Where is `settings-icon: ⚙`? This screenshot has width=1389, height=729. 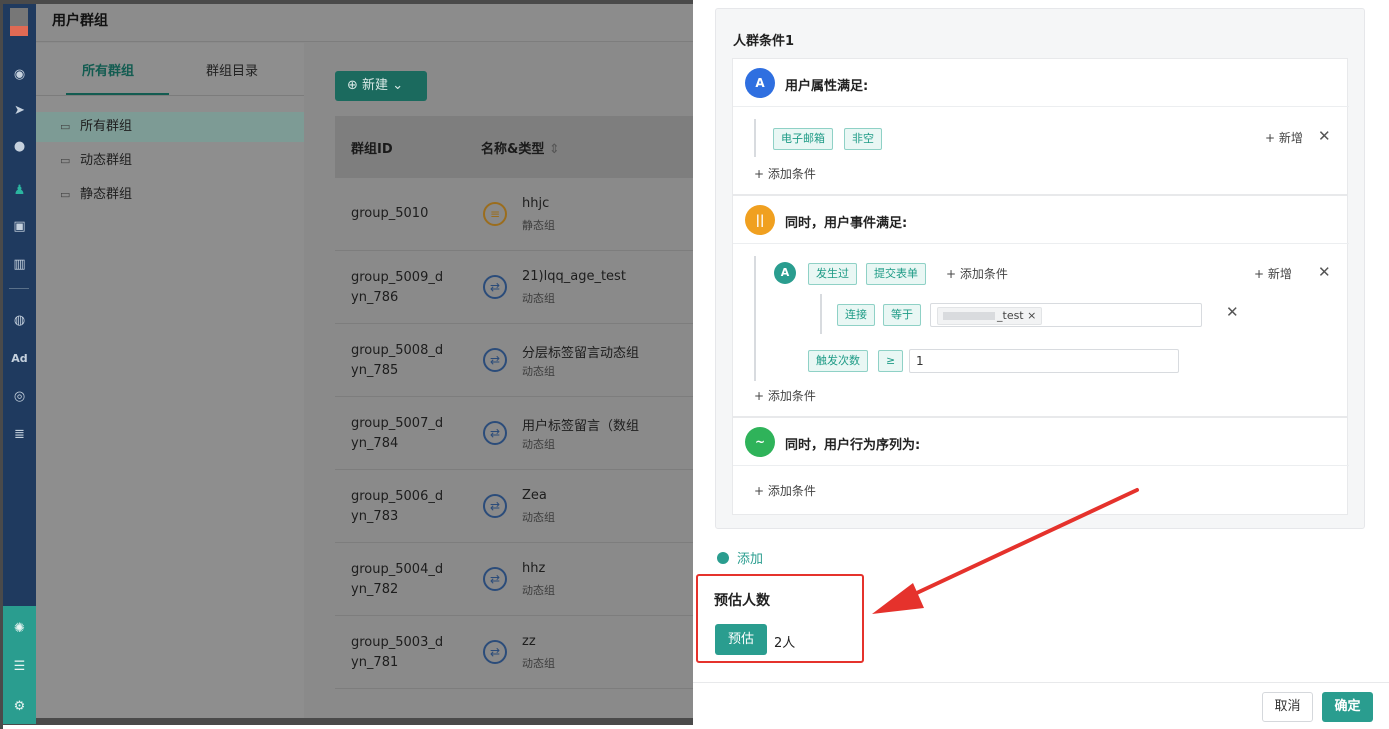 settings-icon: ⚙ is located at coordinates (19, 707).